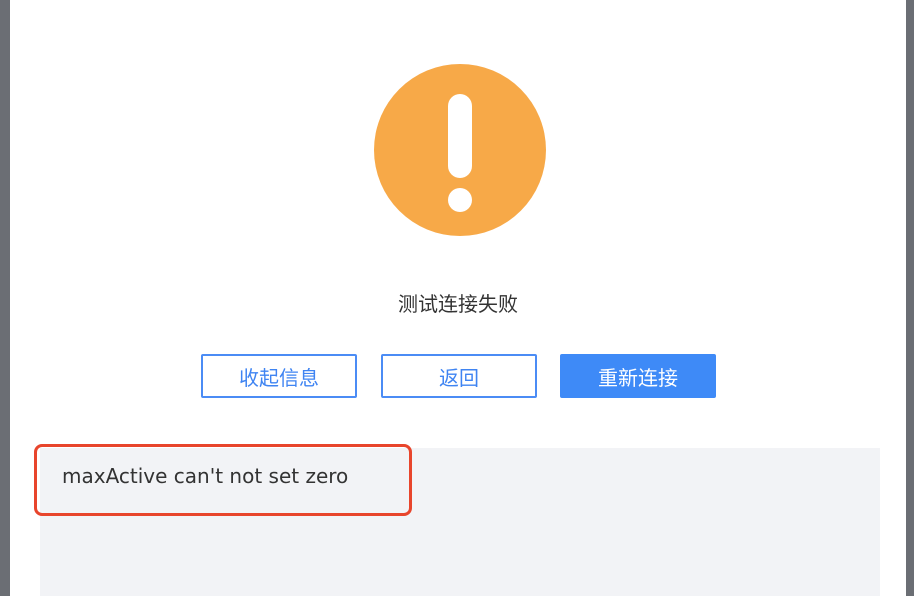  I want to click on warning-icon-bar, so click(460, 136).